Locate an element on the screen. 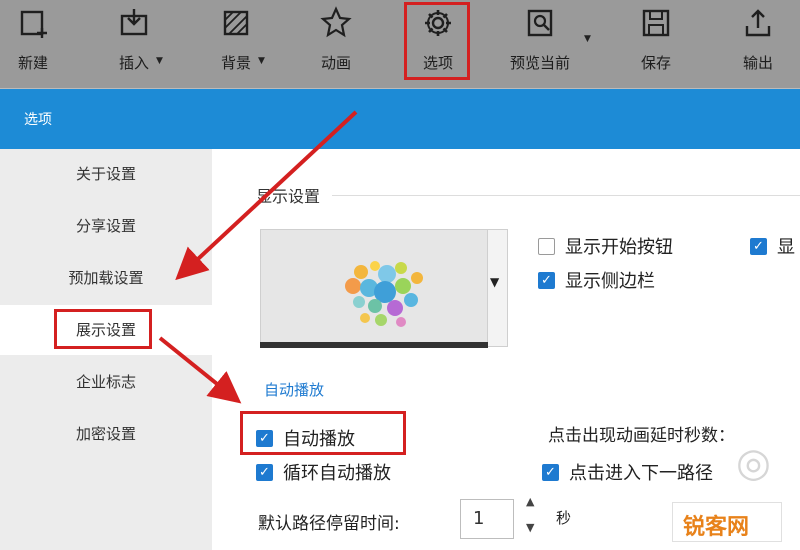 This screenshot has height=550, width=800. spin-up-icon: ▲ is located at coordinates (530, 501).